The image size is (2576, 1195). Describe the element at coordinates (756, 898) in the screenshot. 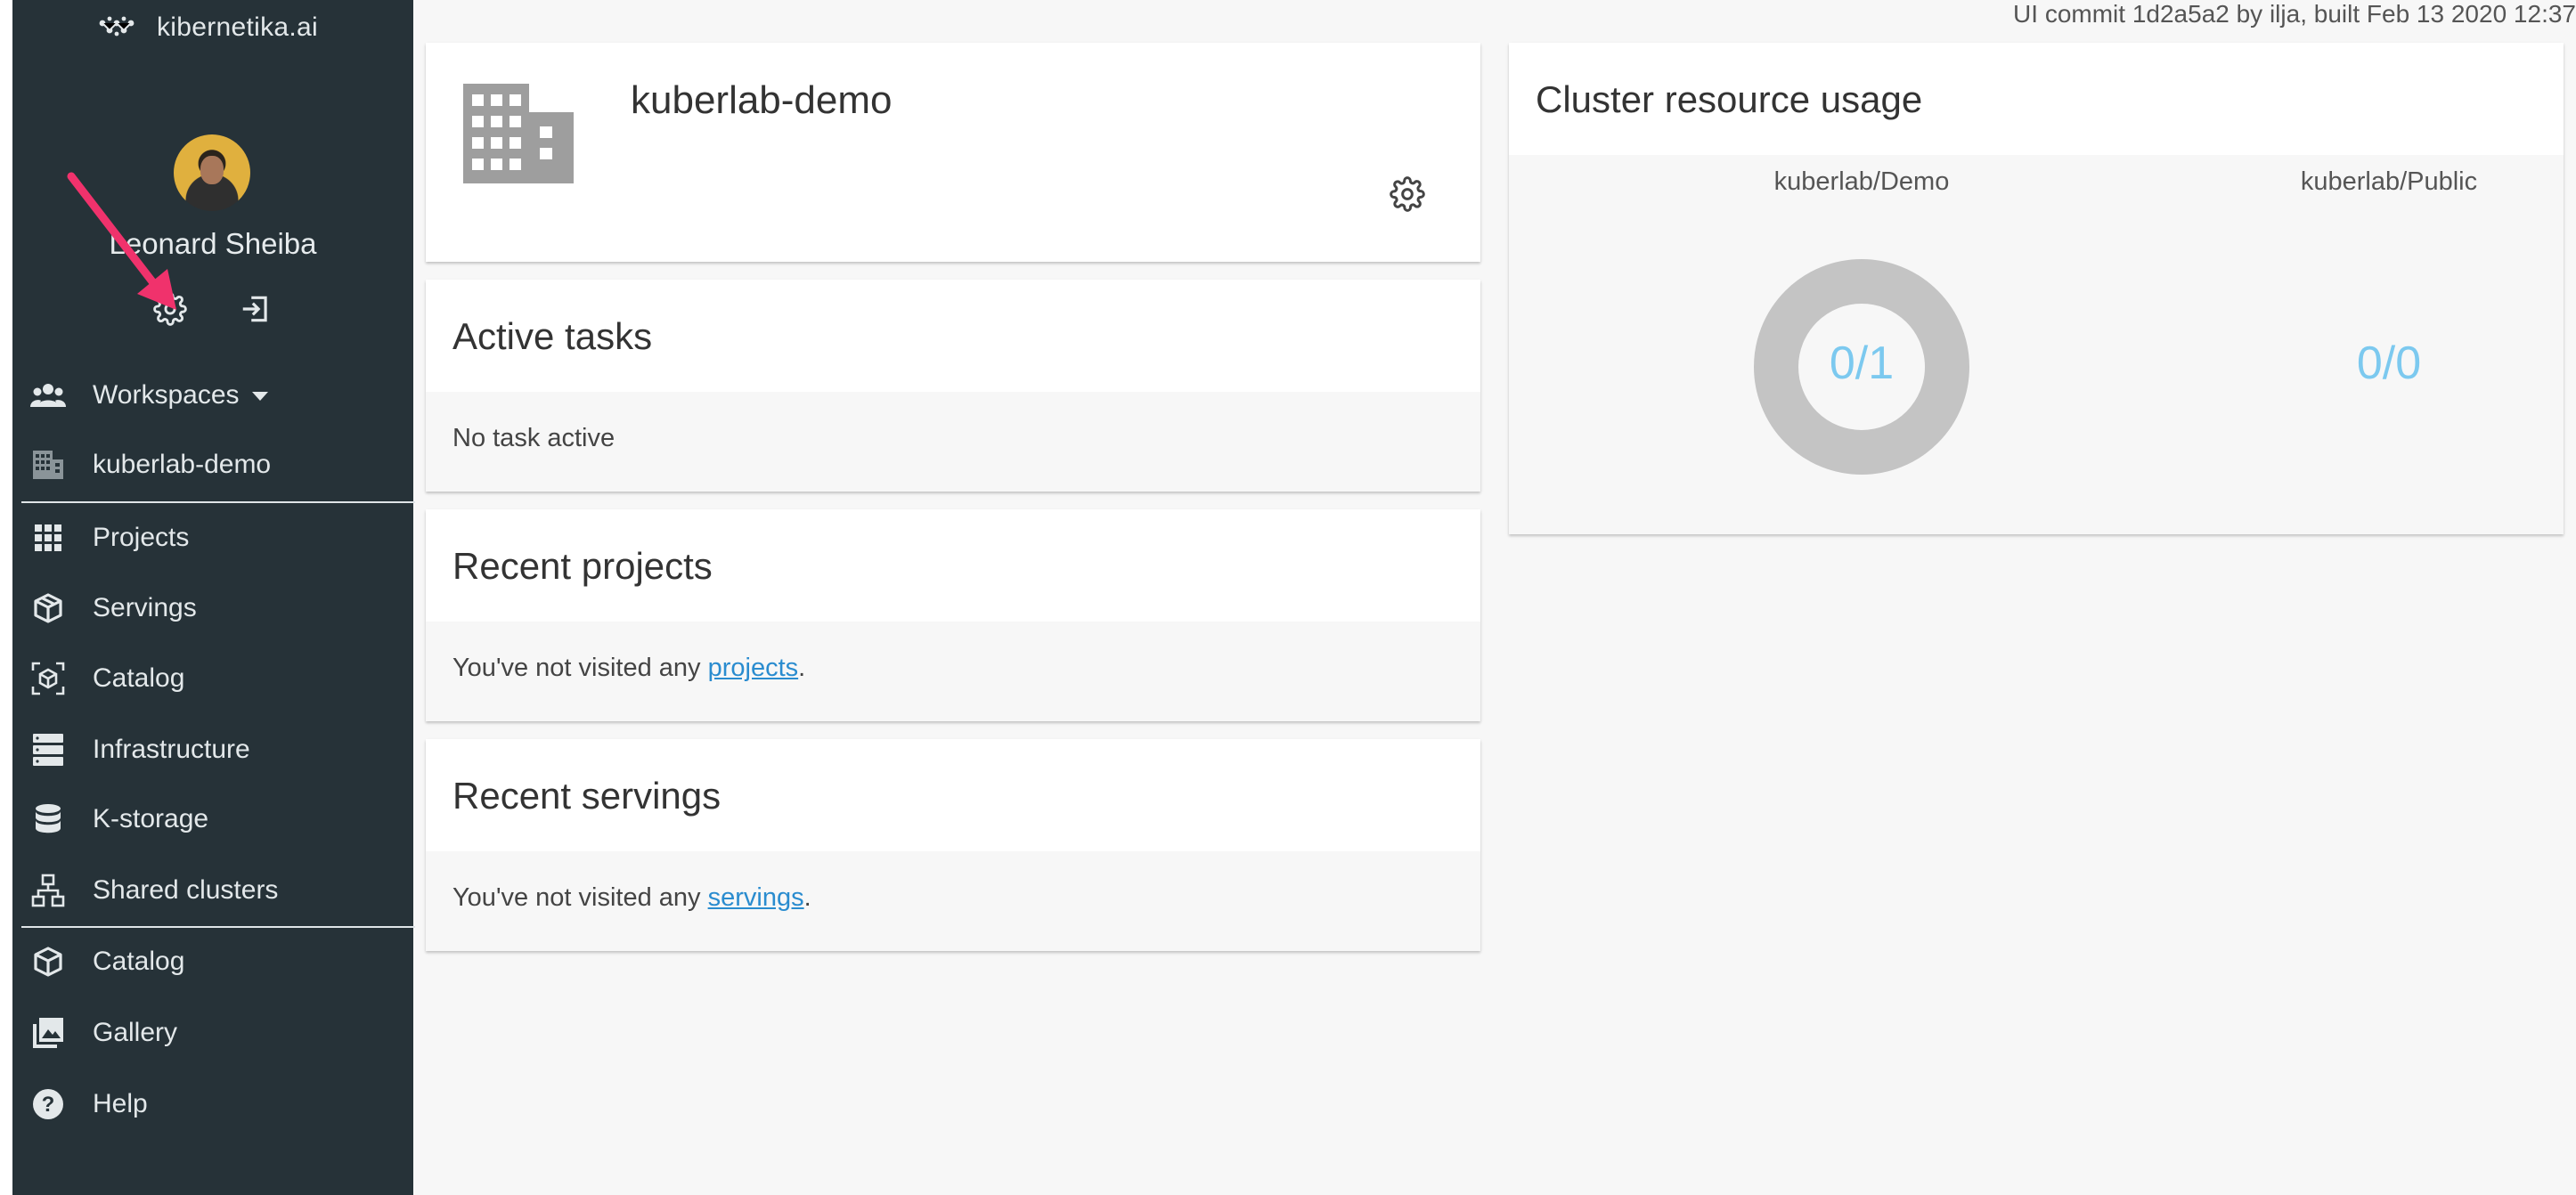

I see `servings-link: servings` at that location.